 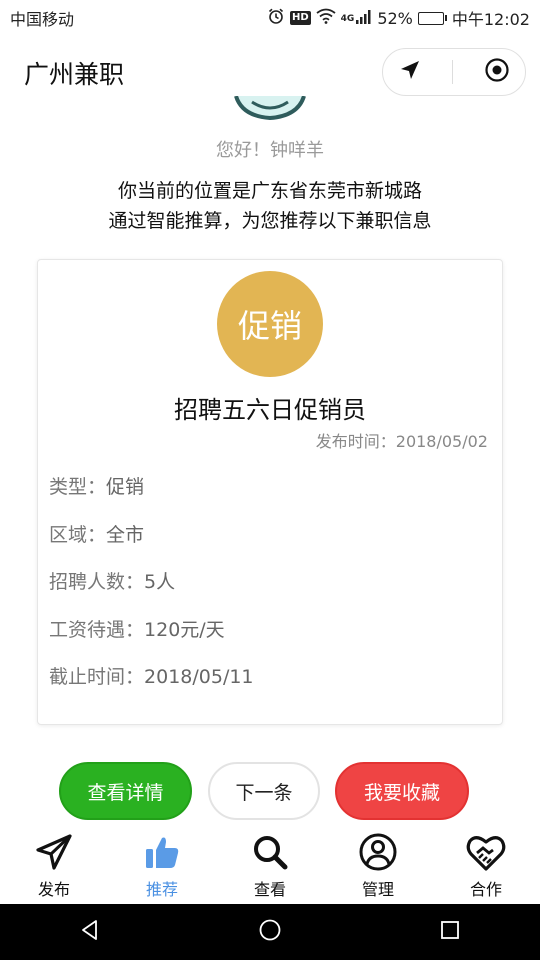 What do you see at coordinates (401, 441) in the screenshot?
I see `publish-time: 发布时间：2018/05/02` at bounding box center [401, 441].